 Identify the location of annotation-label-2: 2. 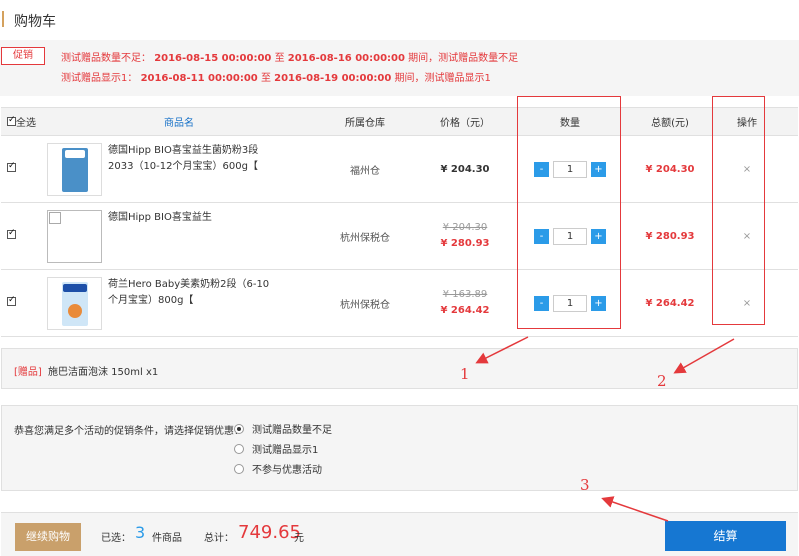
(662, 381).